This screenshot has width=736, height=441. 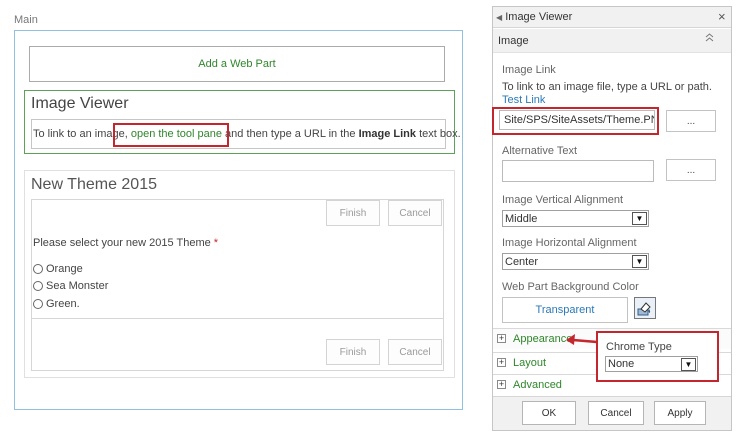 I want to click on finish-button-bottom: Finish, so click(x=353, y=352).